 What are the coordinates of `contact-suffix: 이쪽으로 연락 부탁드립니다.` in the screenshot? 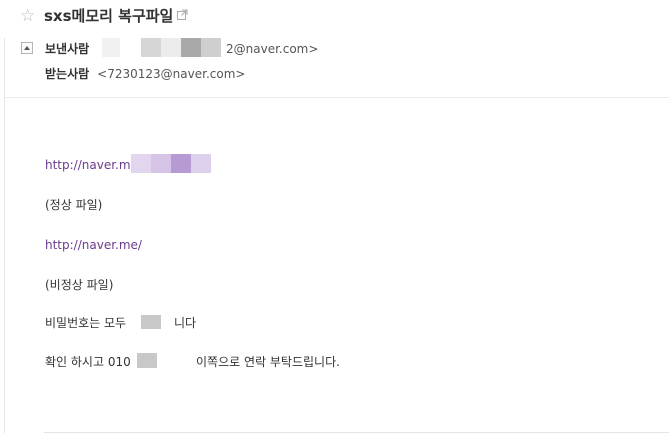 It's located at (268, 362).